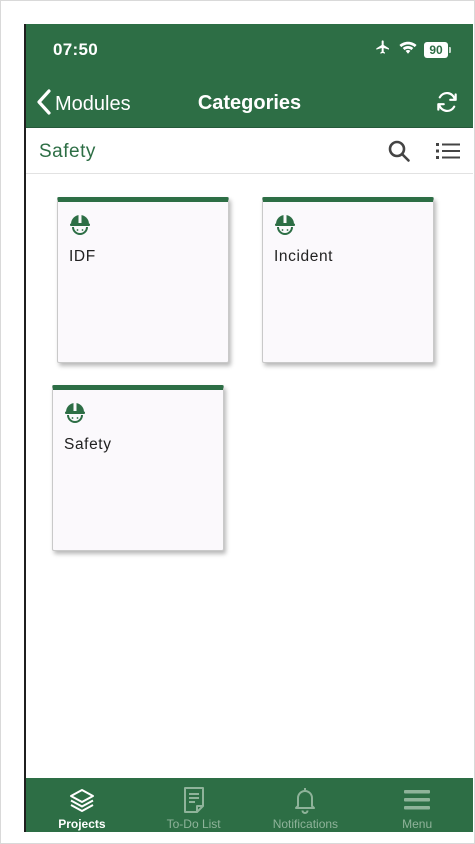  I want to click on module-actions, so click(424, 153).